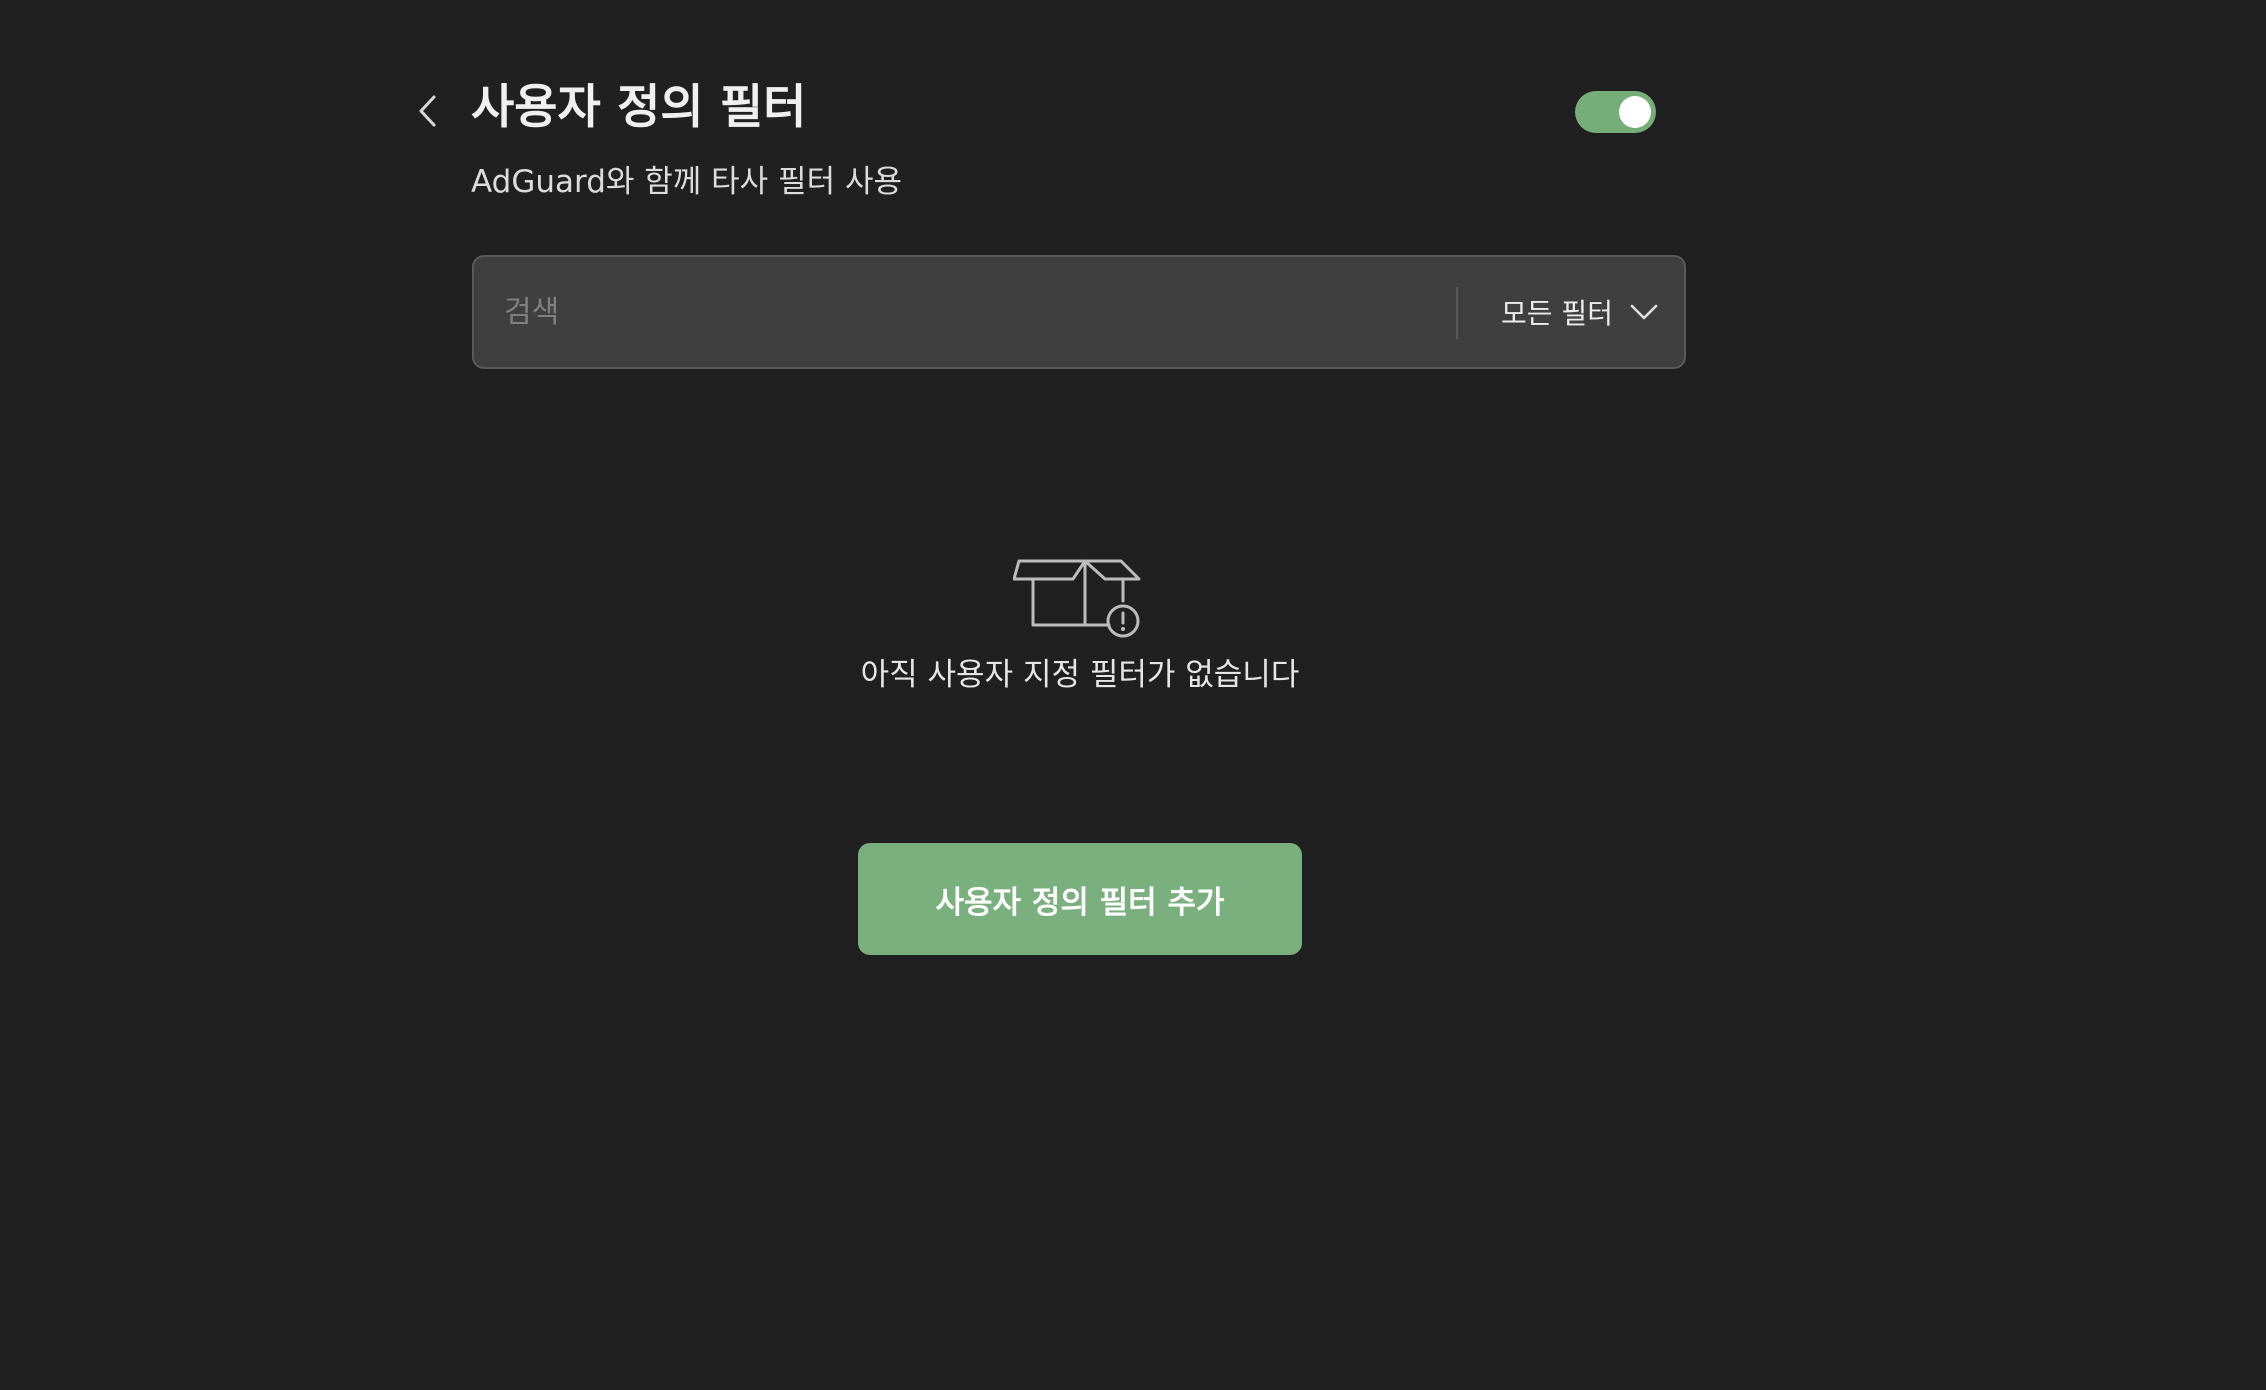 Image resolution: width=2266 pixels, height=1390 pixels. Describe the element at coordinates (1635, 112) in the screenshot. I see `toggle-knob` at that location.